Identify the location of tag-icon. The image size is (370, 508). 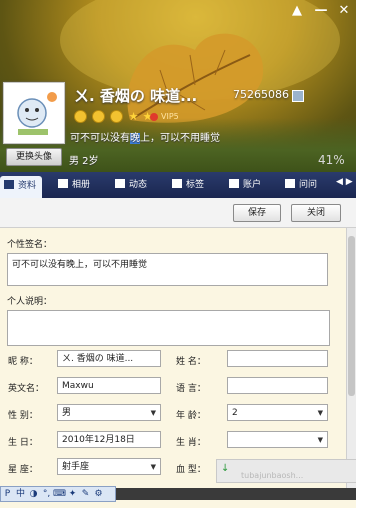
(177, 183).